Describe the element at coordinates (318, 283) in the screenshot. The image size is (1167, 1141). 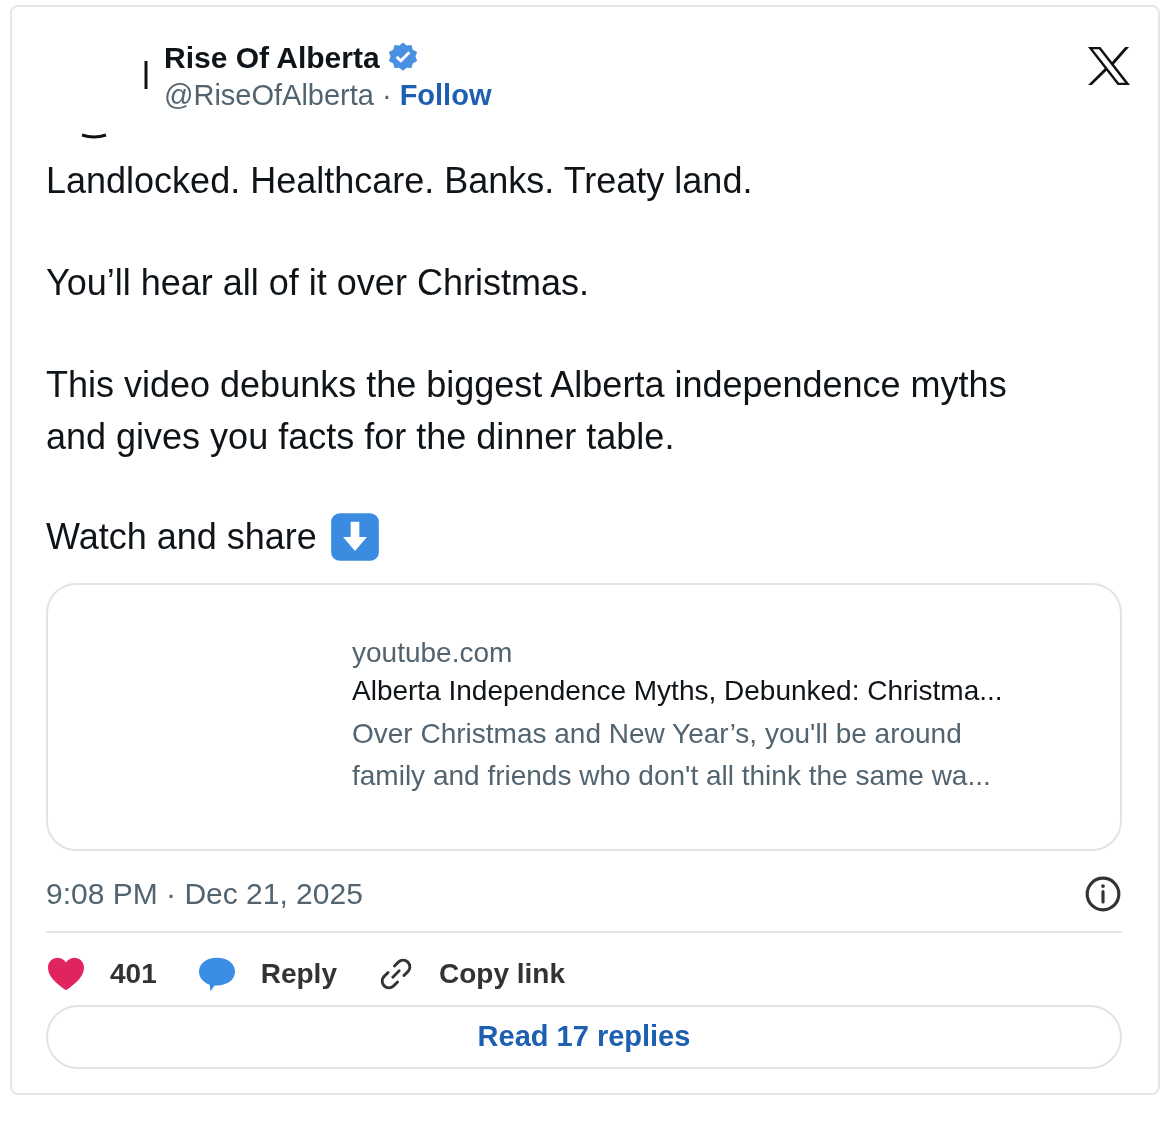
I see `post-paragraph: You’ll hear all of it over Christmas.` at that location.